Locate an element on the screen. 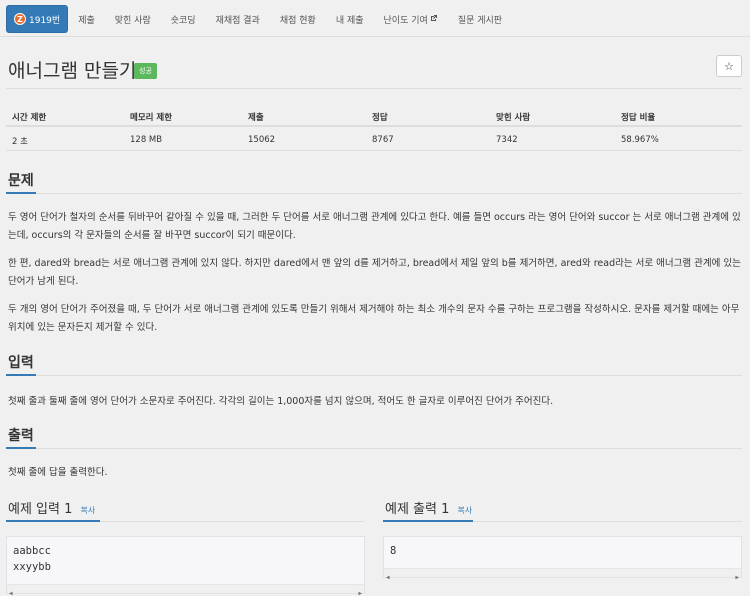  star-icon: ☆ is located at coordinates (729, 66).